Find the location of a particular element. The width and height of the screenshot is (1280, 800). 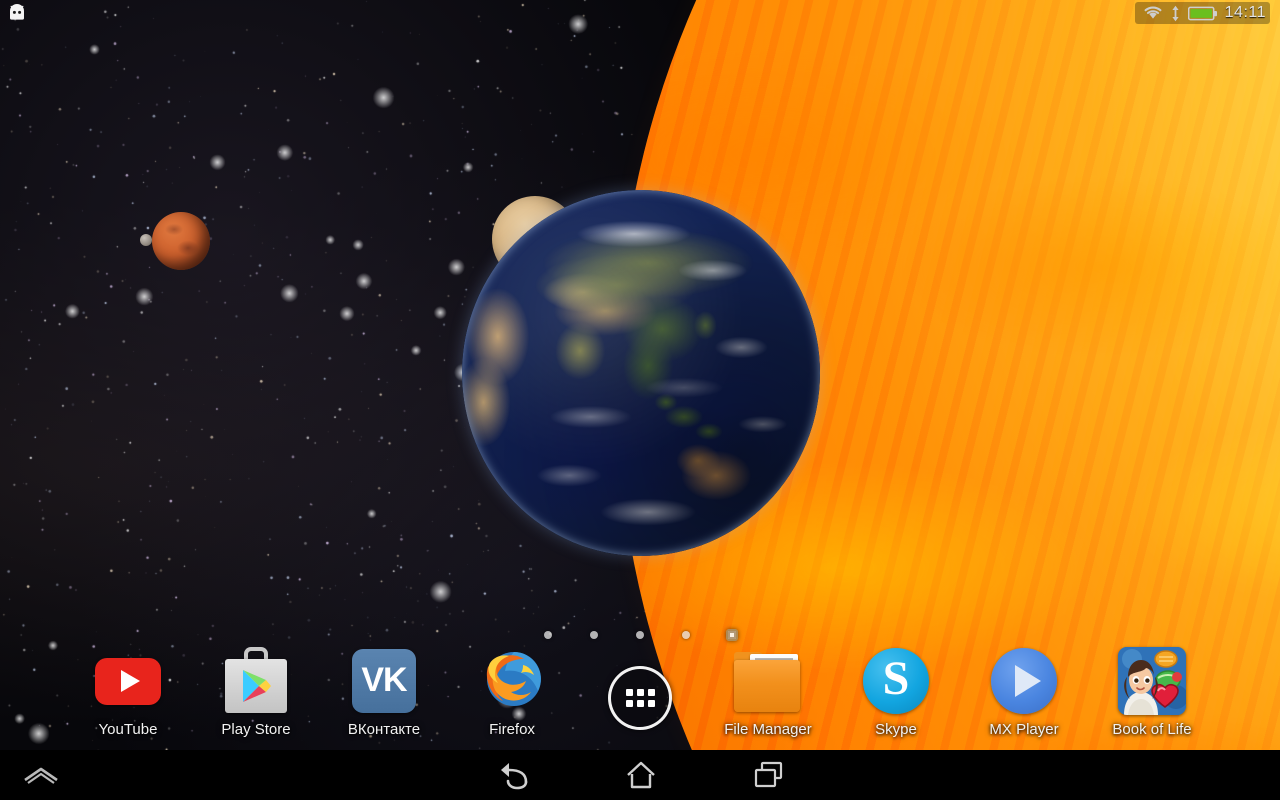

recents-icon is located at coordinates (768, 774).